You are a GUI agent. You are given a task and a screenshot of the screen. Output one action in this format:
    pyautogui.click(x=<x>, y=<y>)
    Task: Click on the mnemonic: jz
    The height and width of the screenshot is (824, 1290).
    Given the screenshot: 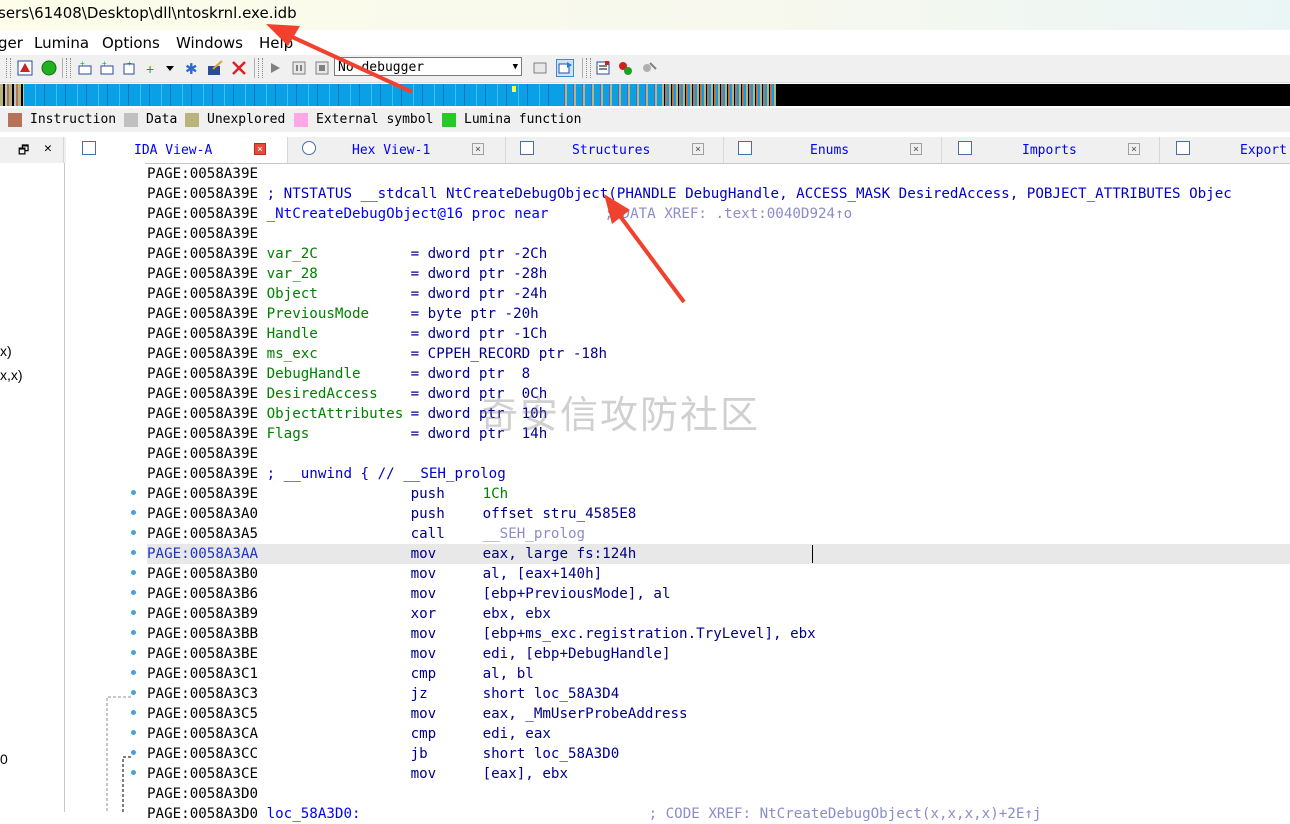 What is the action you would take?
    pyautogui.click(x=419, y=694)
    